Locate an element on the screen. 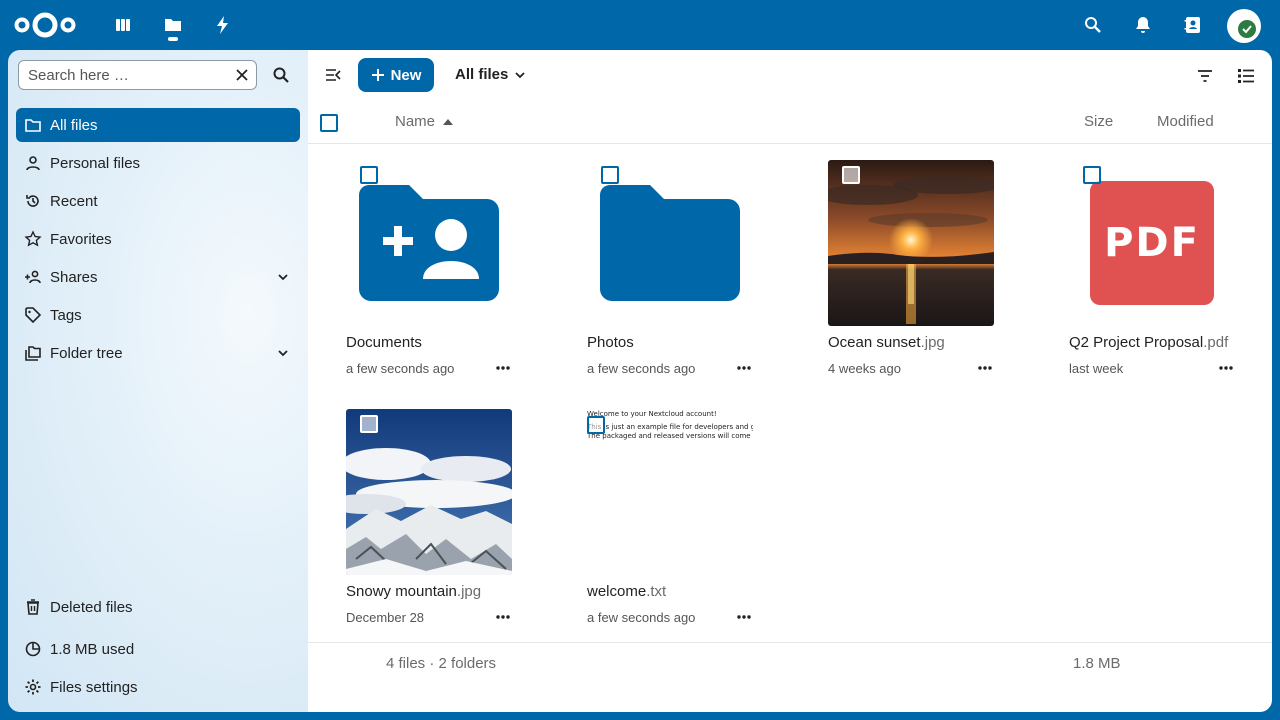  total-size: 1.8 MB is located at coordinates (1097, 663).